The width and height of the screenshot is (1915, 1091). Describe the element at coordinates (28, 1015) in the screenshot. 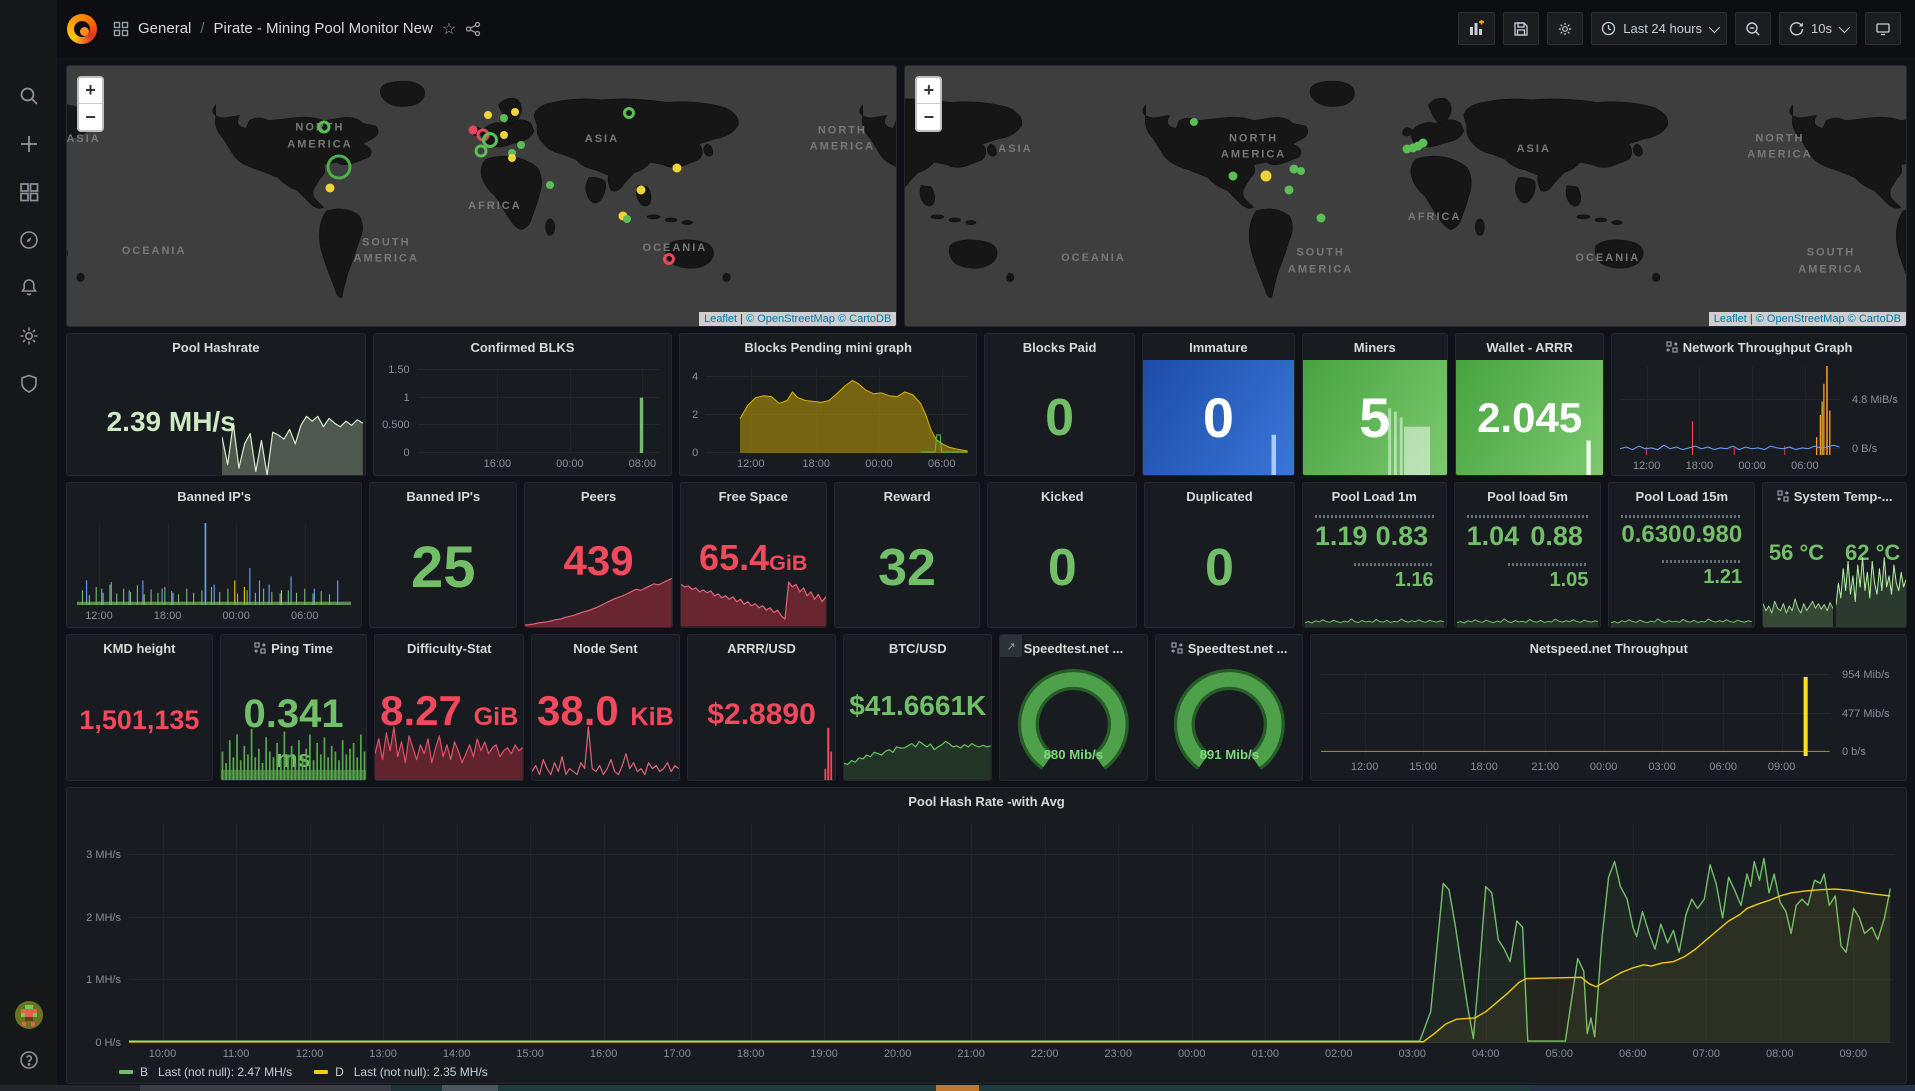

I see `user-avatar` at that location.